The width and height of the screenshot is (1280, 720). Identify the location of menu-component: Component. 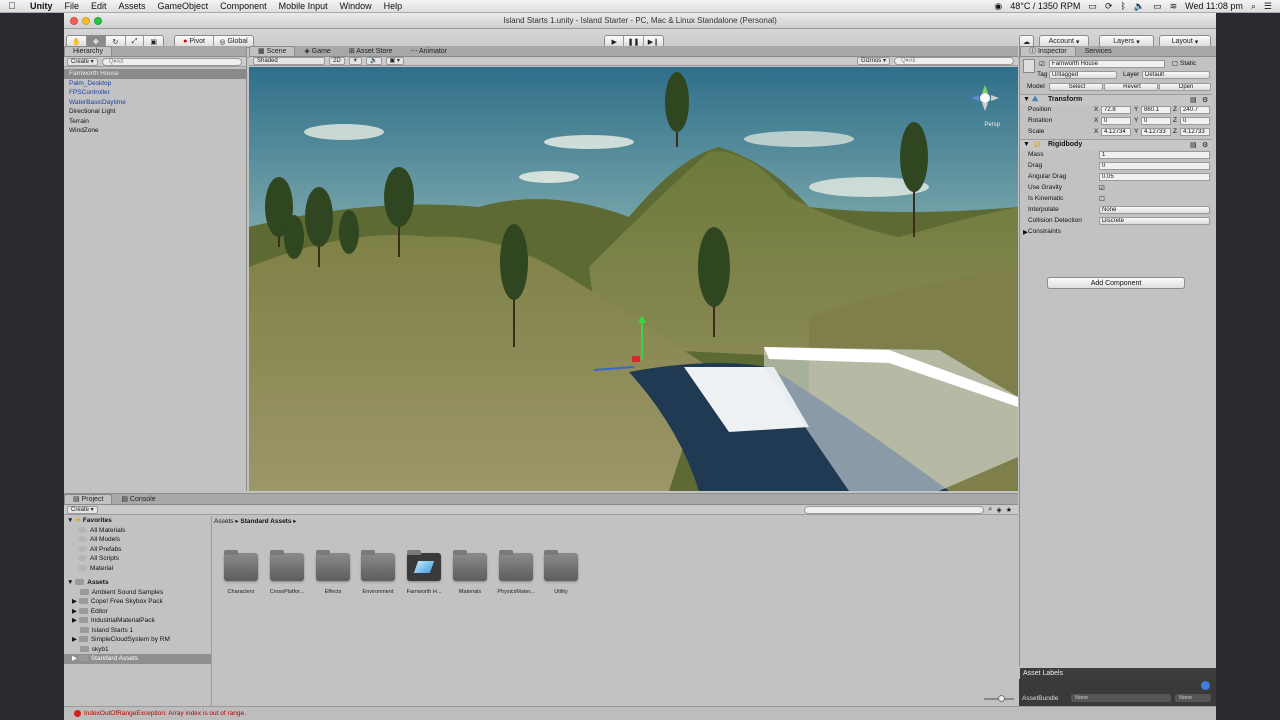
(243, 6).